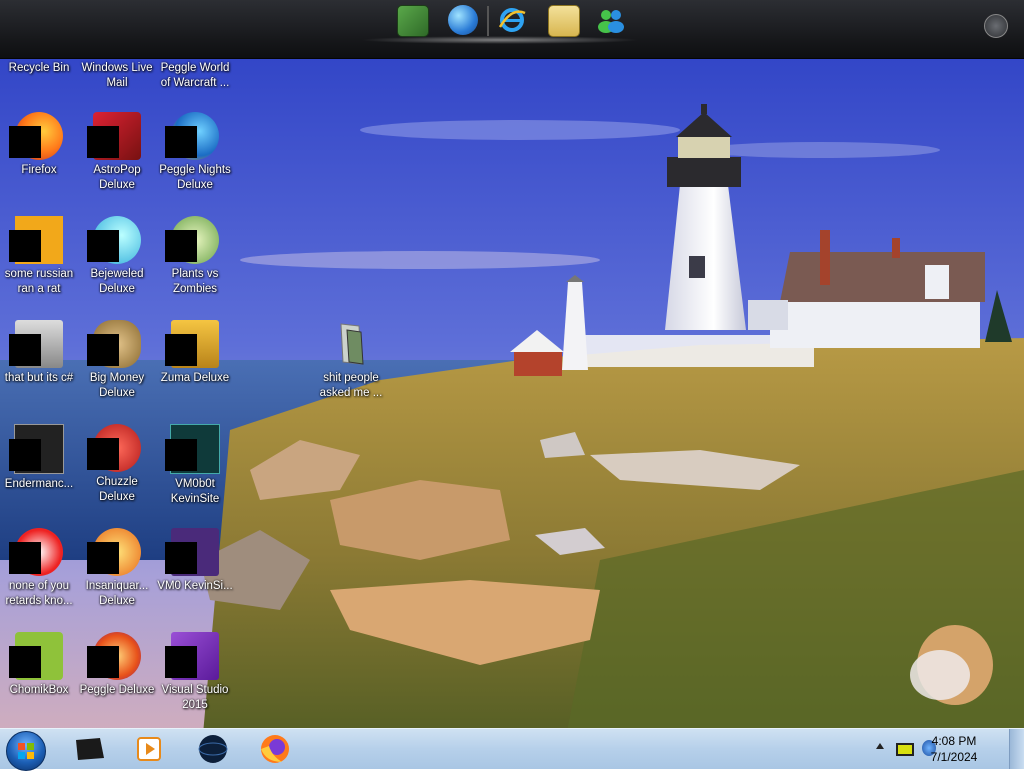 The width and height of the screenshot is (1024, 774). I want to click on battery-icon, so click(905, 749).